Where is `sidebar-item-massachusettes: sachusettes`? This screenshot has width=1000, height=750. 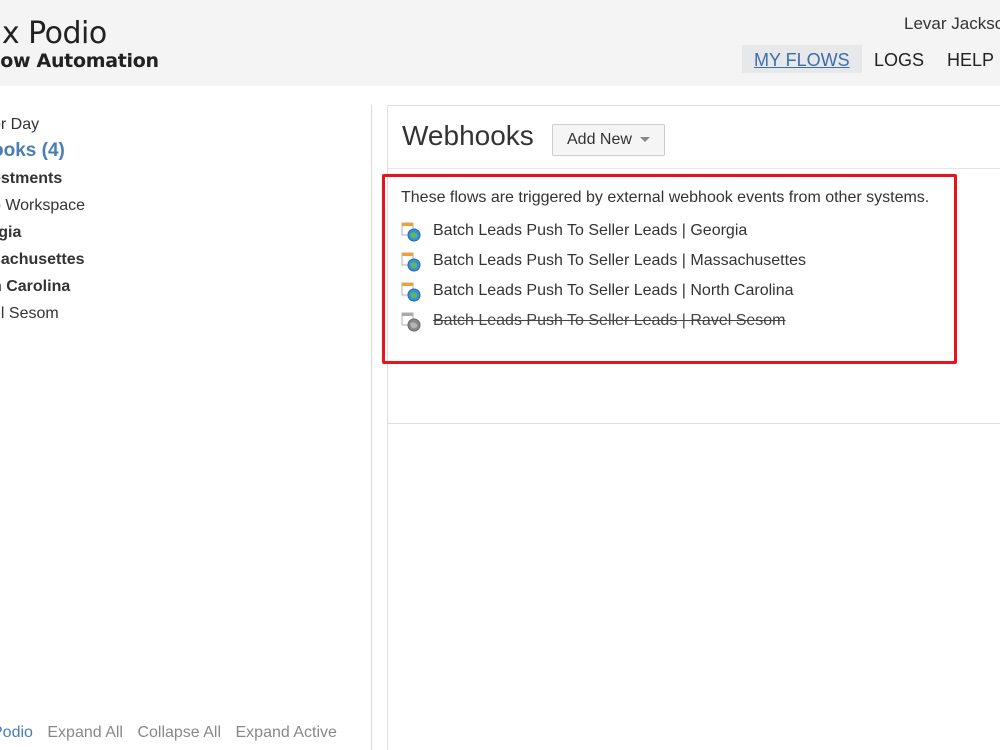 sidebar-item-massachusettes: sachusettes is located at coordinates (42, 260).